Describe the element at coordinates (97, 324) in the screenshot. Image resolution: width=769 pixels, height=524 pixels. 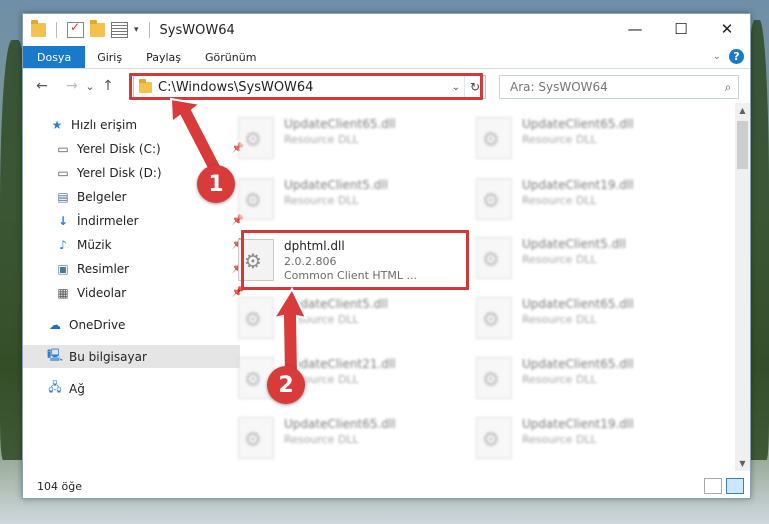
I see `sidebar-item-label: OneDrive` at that location.